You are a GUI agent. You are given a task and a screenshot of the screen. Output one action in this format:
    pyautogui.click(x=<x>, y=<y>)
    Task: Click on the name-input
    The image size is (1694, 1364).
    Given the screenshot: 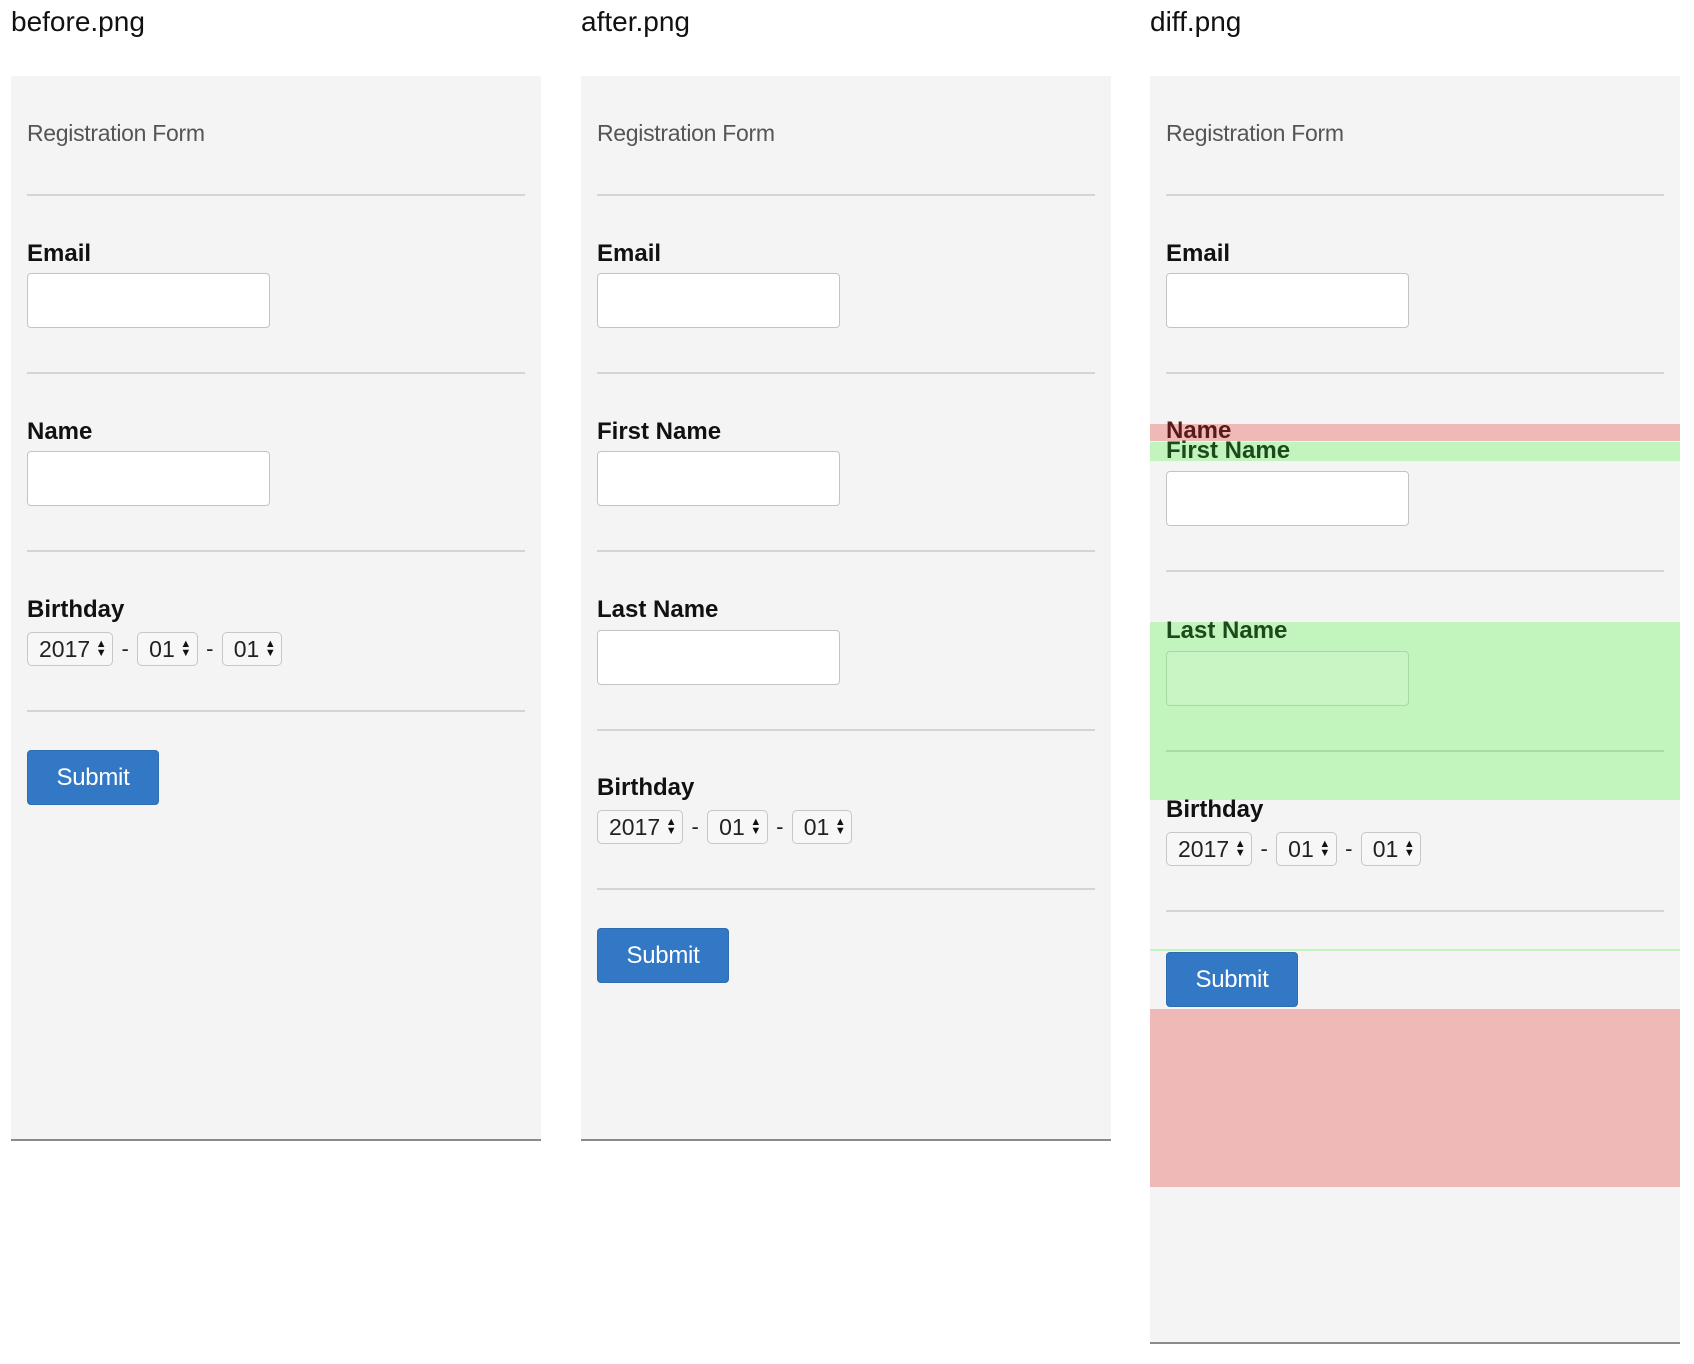 What is the action you would take?
    pyautogui.click(x=148, y=478)
    